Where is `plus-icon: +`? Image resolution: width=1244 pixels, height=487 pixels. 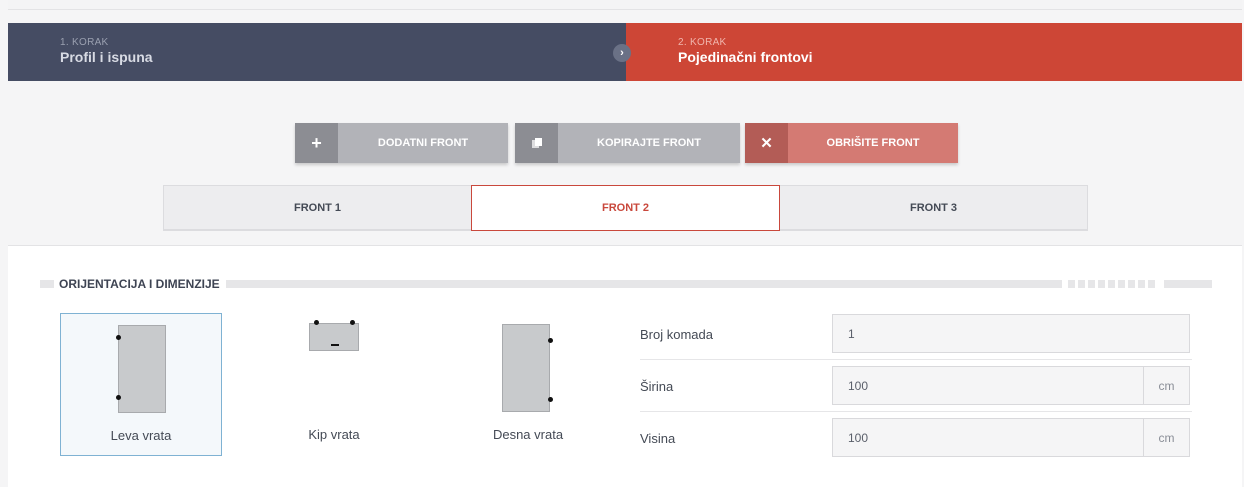
plus-icon: + is located at coordinates (316, 143).